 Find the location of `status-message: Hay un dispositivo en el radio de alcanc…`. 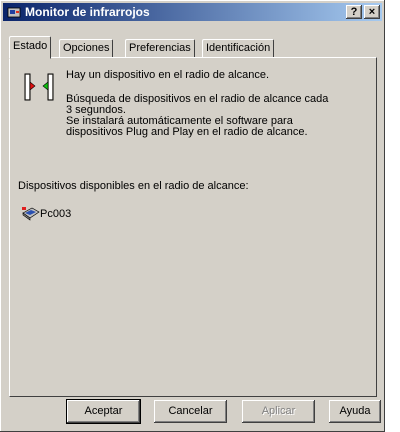

status-message: Hay un dispositivo en el radio de alcanc… is located at coordinates (216, 104).